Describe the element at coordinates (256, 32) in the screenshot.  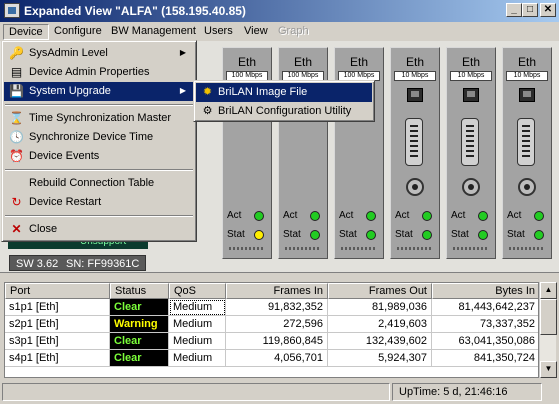
I see `menu-view: View` at that location.